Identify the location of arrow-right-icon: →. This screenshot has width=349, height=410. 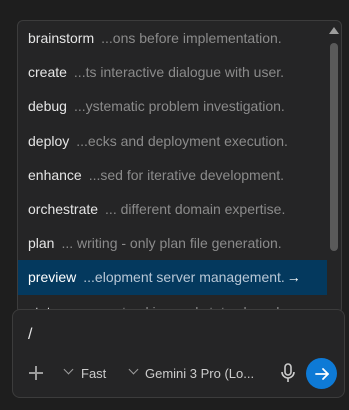
(293, 277).